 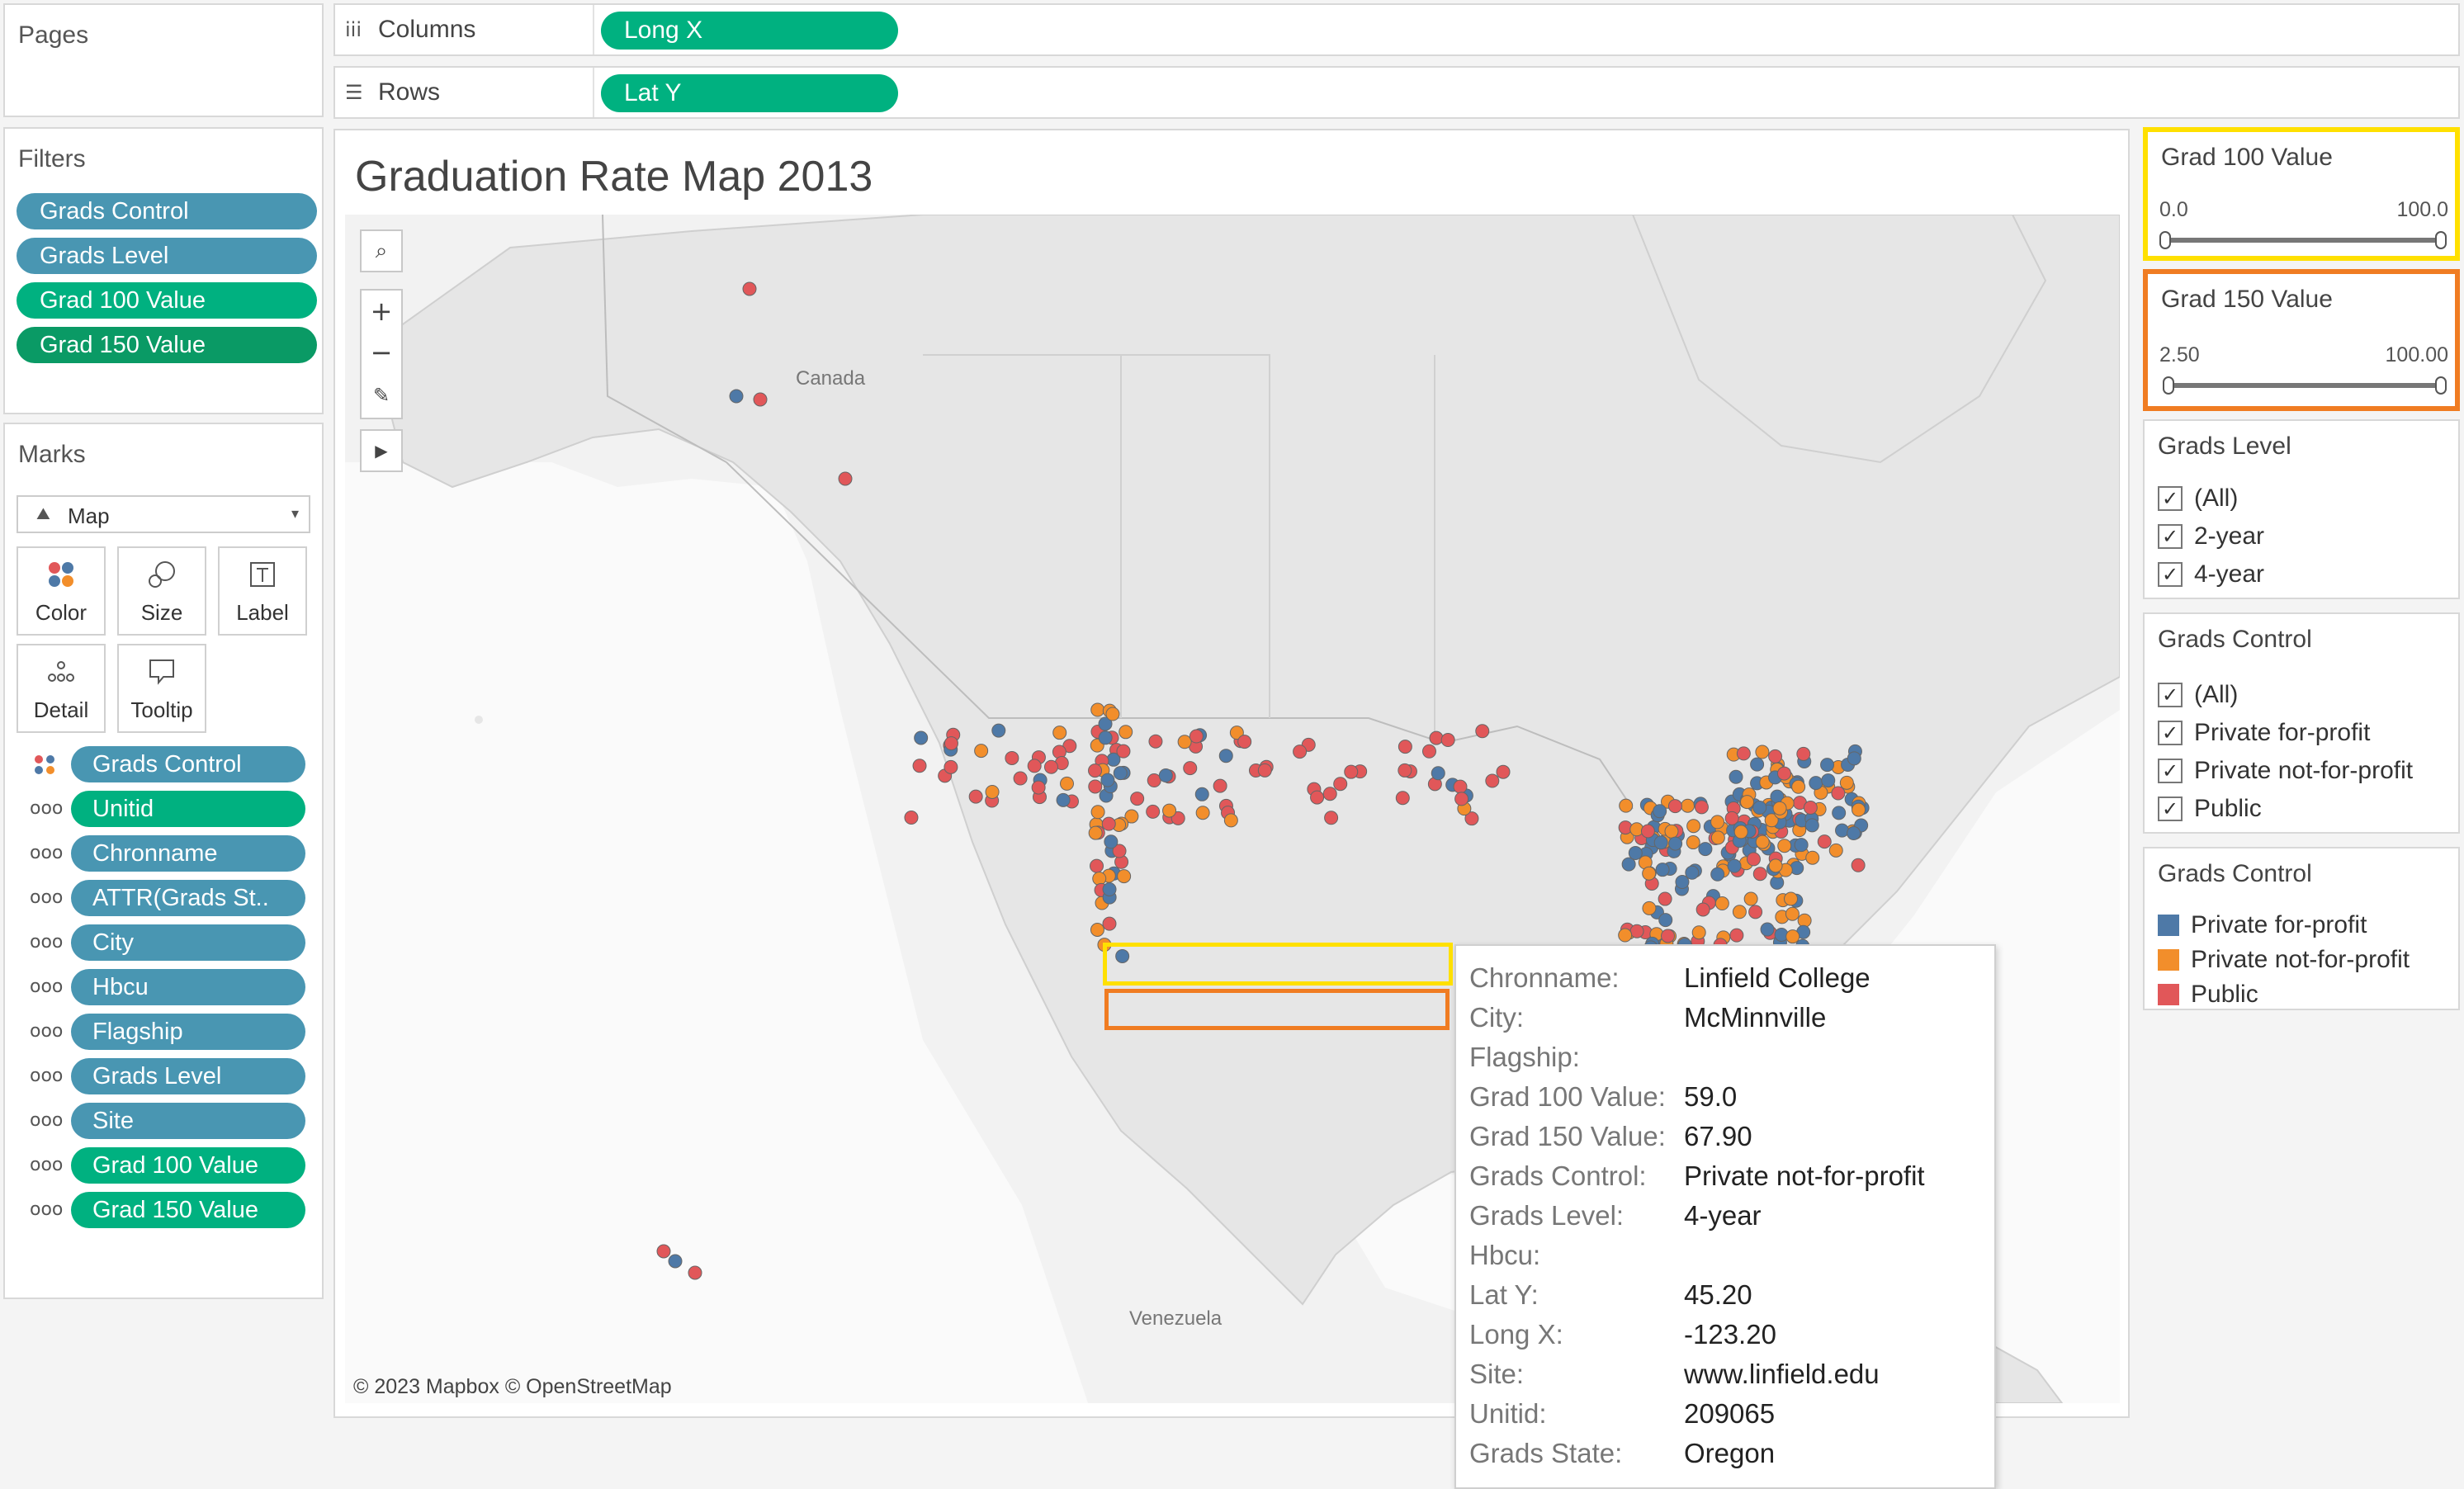 I want to click on marks-pill-grad-150-value: Grad 150 Value, so click(x=188, y=1210).